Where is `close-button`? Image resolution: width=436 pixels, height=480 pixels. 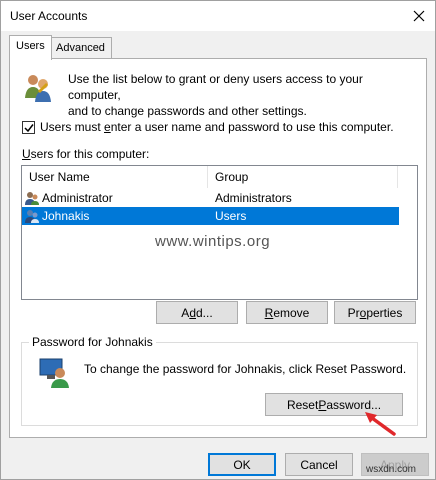 close-button is located at coordinates (419, 16).